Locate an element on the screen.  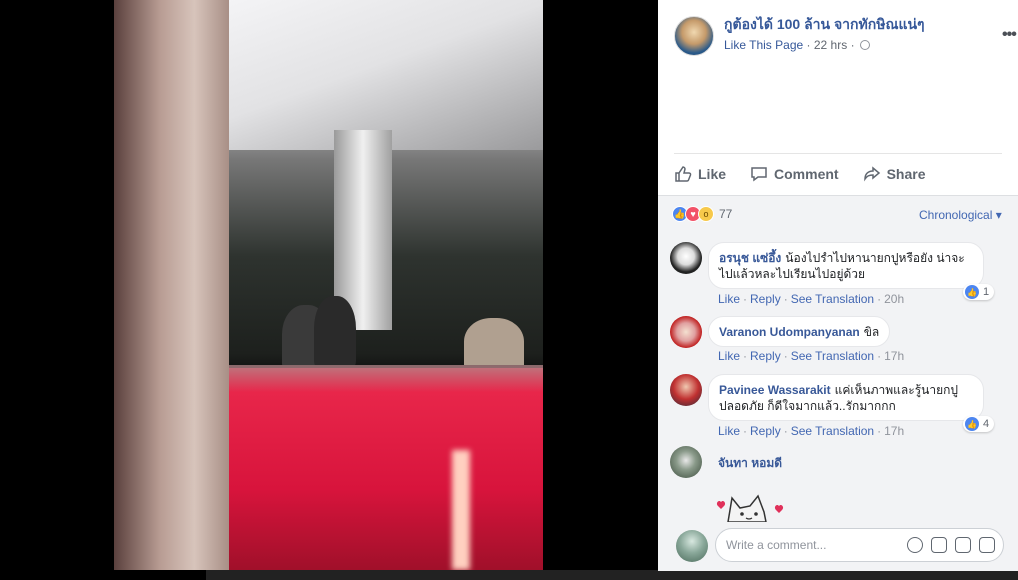
photo-counter is located at coordinates (381, 469).